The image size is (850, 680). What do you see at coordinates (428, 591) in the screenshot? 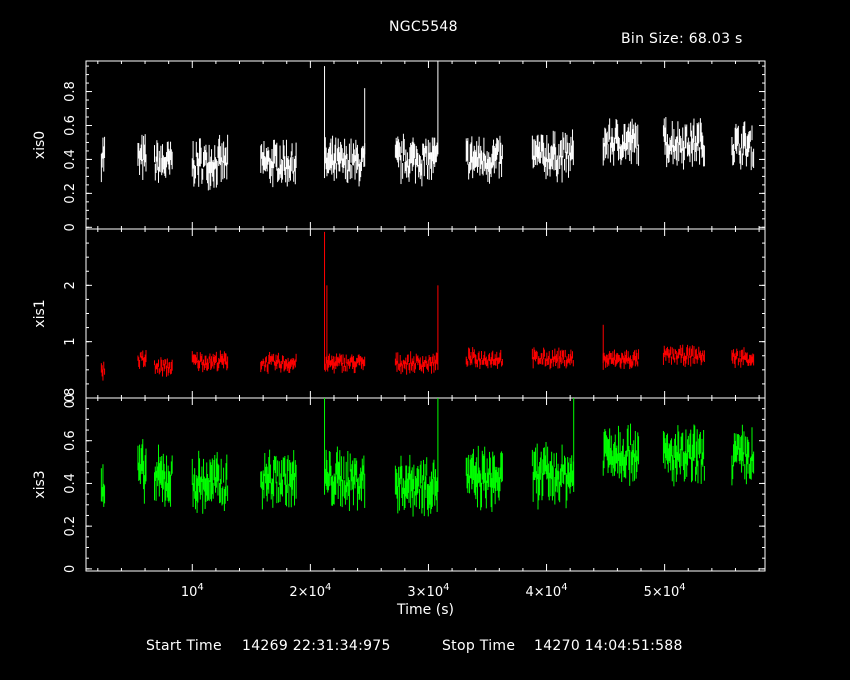
I see `x-tick-label: 3×104` at bounding box center [428, 591].